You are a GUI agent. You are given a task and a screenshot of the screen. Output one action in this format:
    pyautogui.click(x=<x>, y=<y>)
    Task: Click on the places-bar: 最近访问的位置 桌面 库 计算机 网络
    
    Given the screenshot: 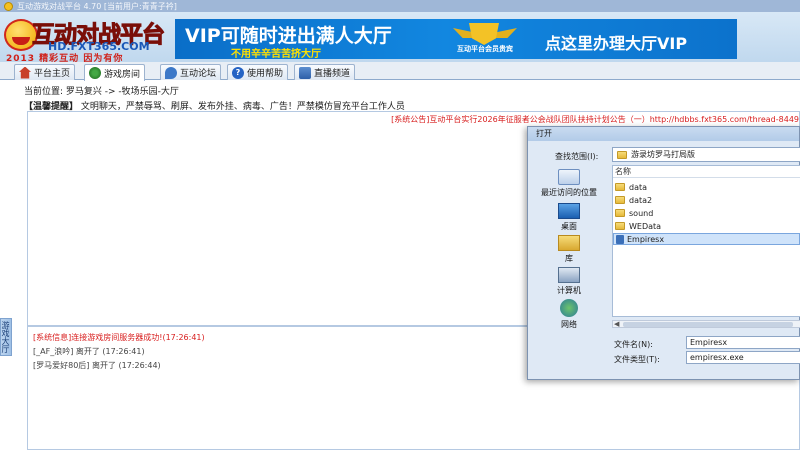 What is the action you would take?
    pyautogui.click(x=569, y=270)
    